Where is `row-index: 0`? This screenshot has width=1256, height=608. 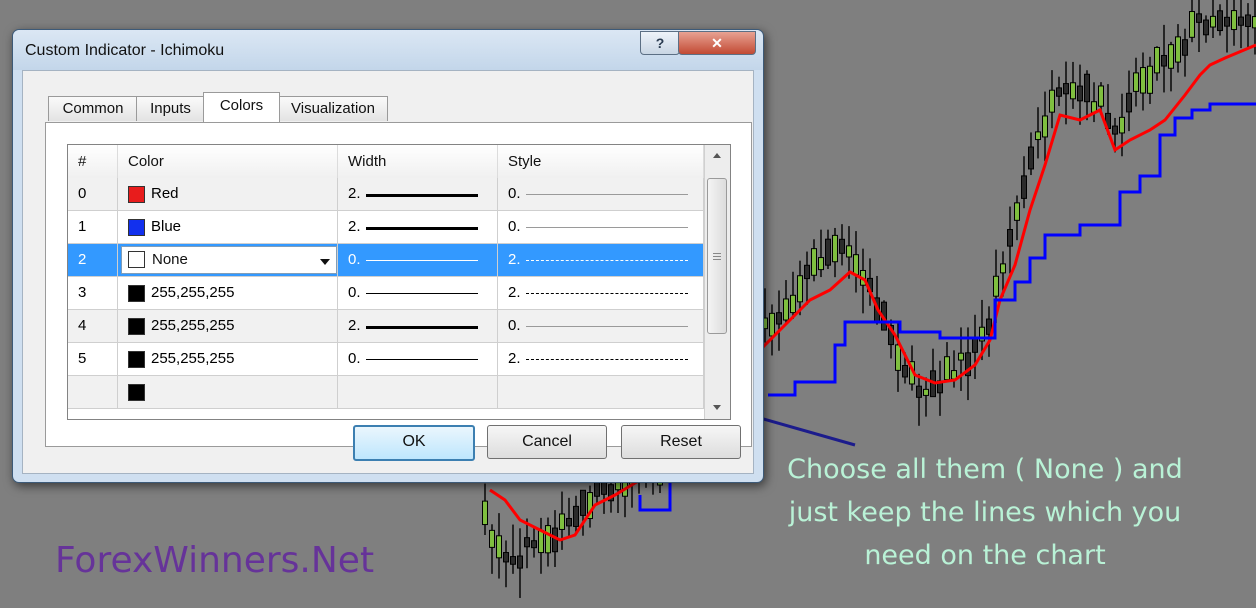
row-index: 0 is located at coordinates (93, 194).